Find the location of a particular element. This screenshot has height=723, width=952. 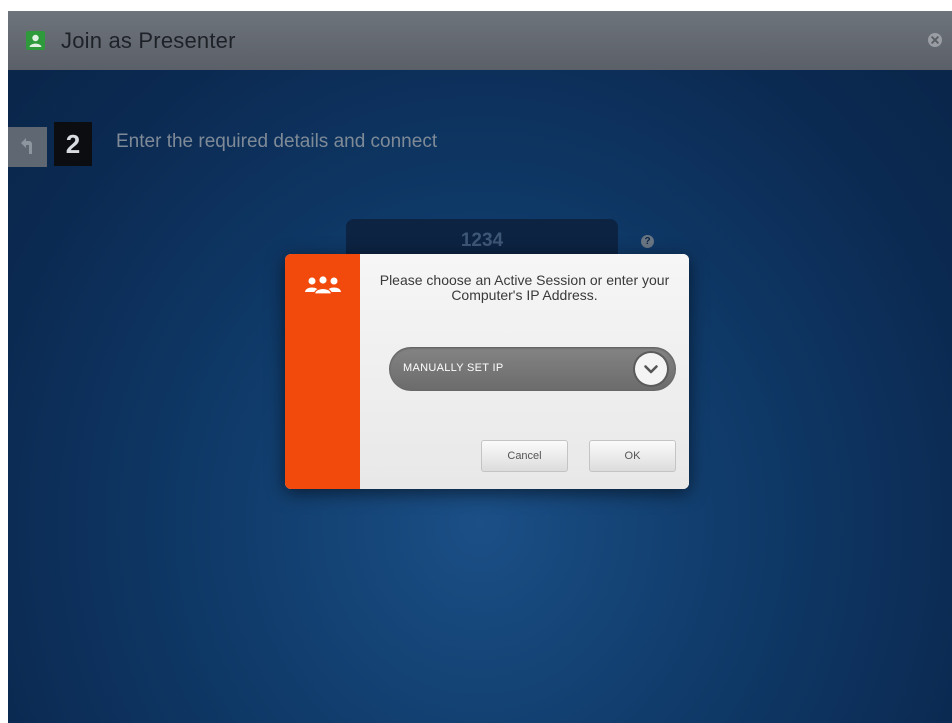

step-number: 2 is located at coordinates (73, 144).